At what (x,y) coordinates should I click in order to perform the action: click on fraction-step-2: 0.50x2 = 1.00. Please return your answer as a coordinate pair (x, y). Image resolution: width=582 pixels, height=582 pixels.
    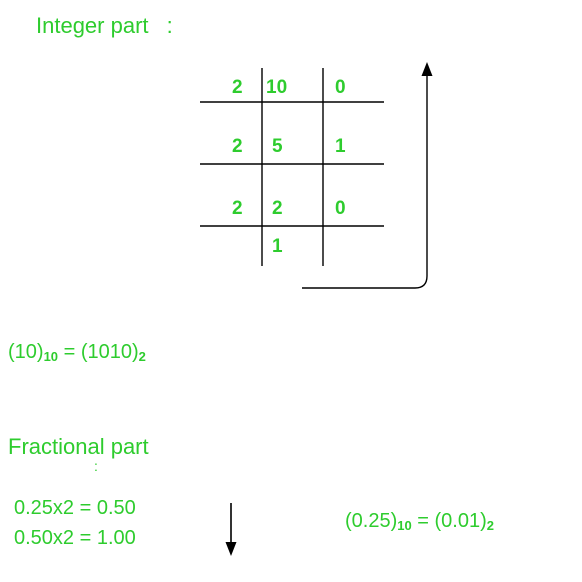
    Looking at the image, I should click on (75, 538).